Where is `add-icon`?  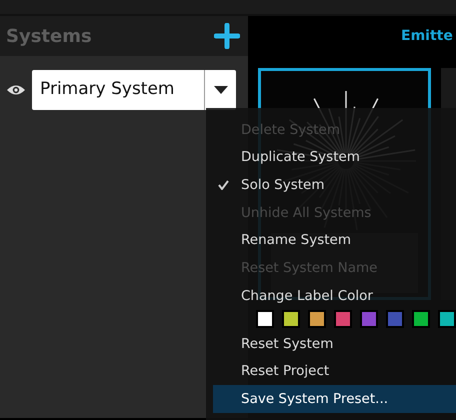
add-icon is located at coordinates (227, 36).